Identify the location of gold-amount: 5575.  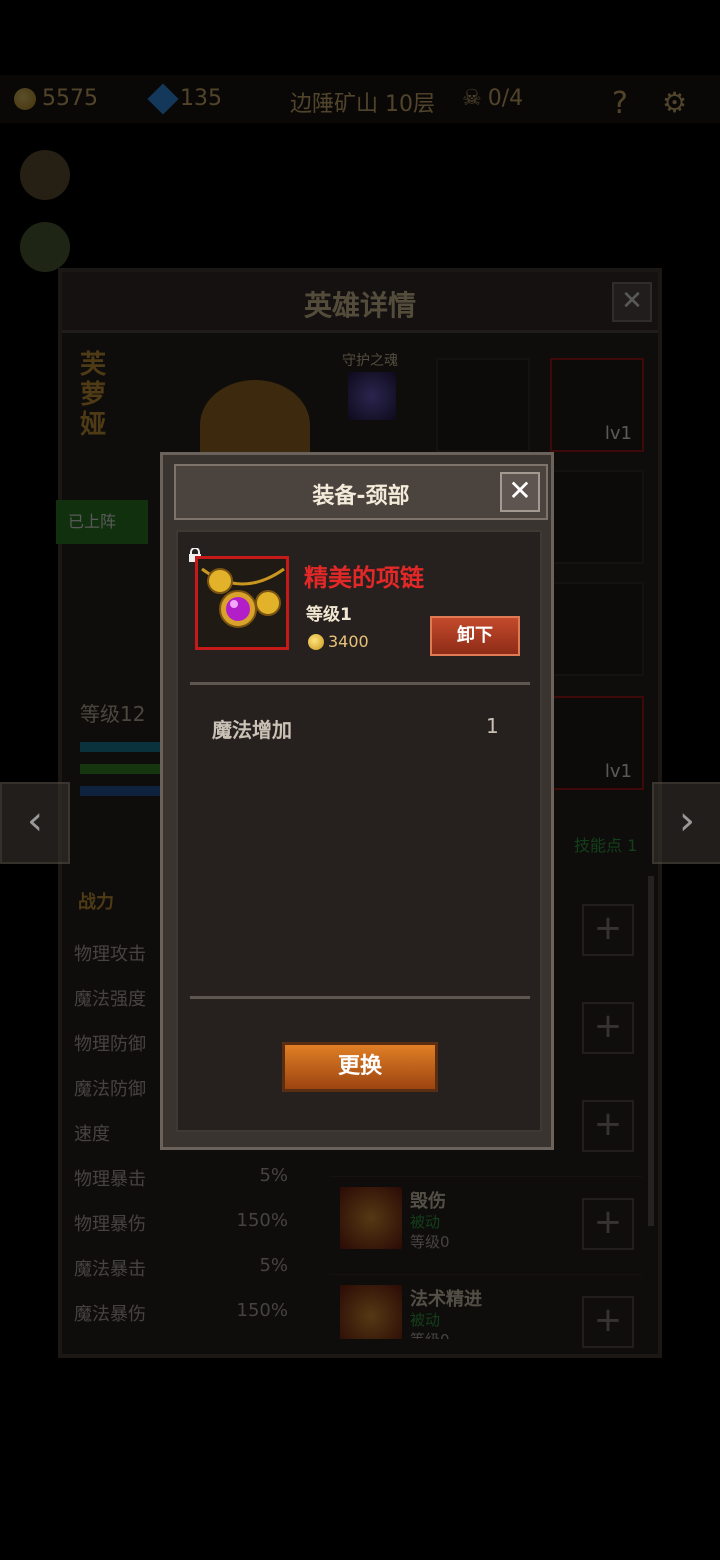
(70, 98).